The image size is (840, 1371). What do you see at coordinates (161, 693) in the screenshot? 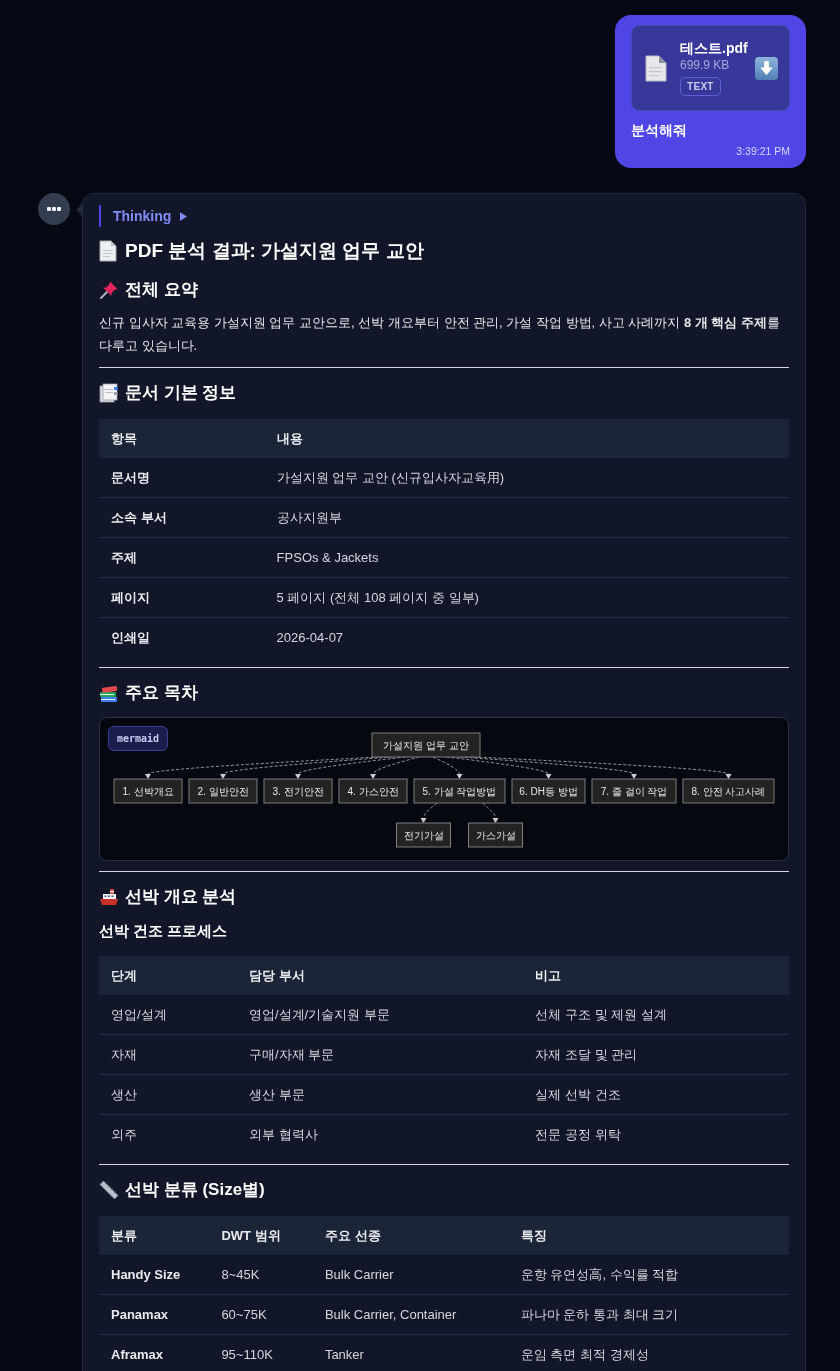
I see `section-heading: 주요 목차` at bounding box center [161, 693].